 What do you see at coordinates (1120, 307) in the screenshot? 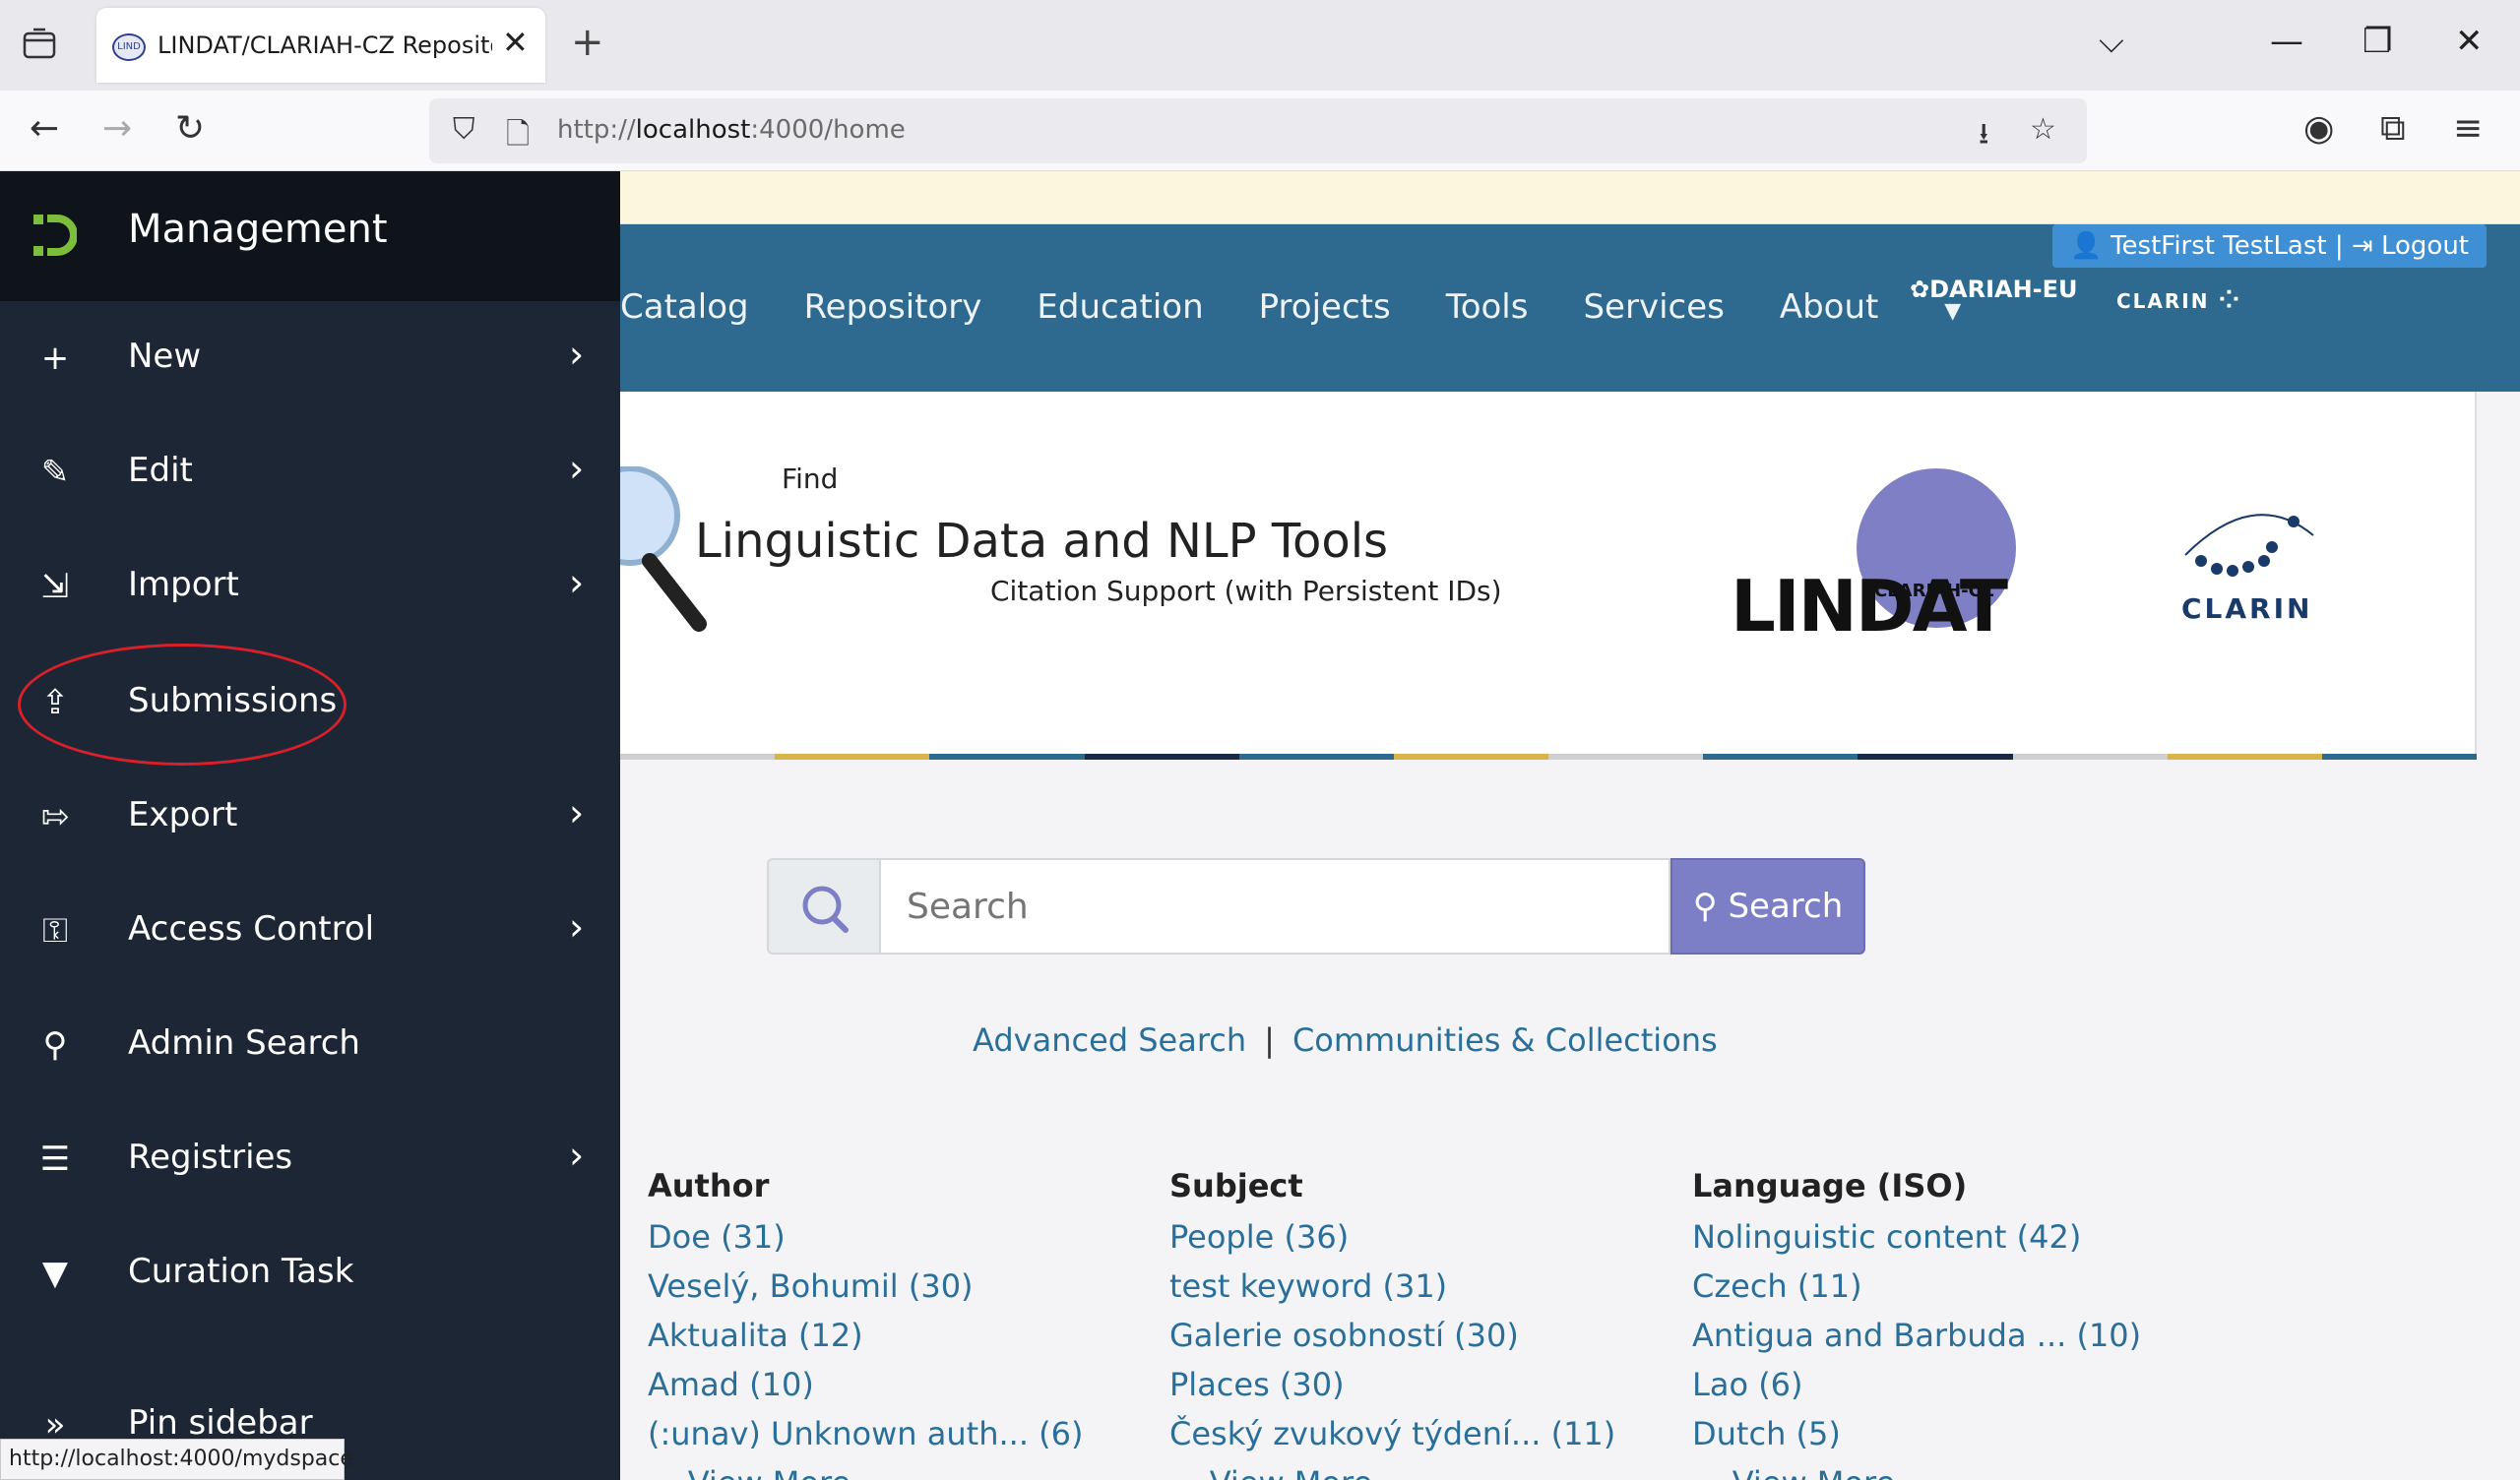
I see `menu-education: Education` at bounding box center [1120, 307].